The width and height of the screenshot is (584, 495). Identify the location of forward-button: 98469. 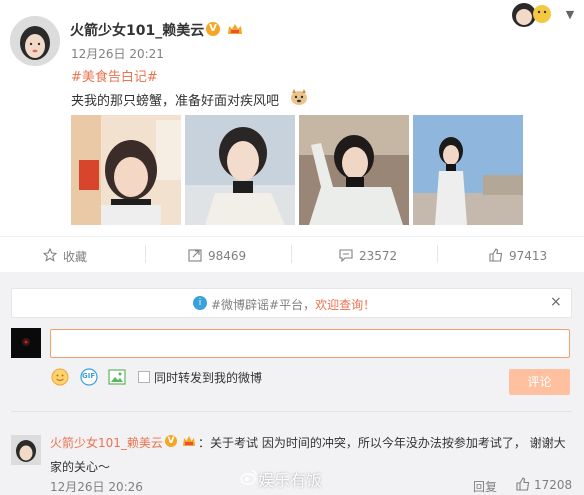
(217, 256).